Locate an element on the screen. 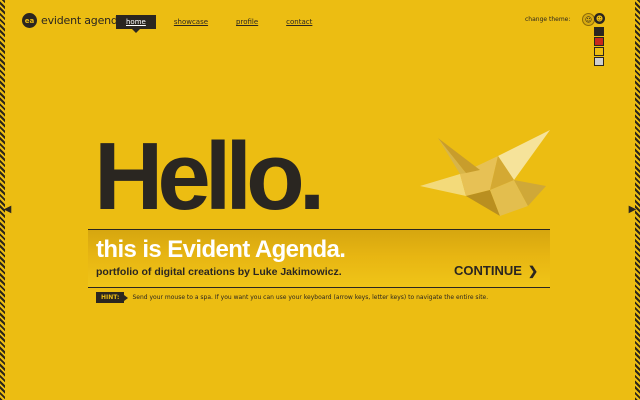  origami-crane-icon is located at coordinates (485, 173).